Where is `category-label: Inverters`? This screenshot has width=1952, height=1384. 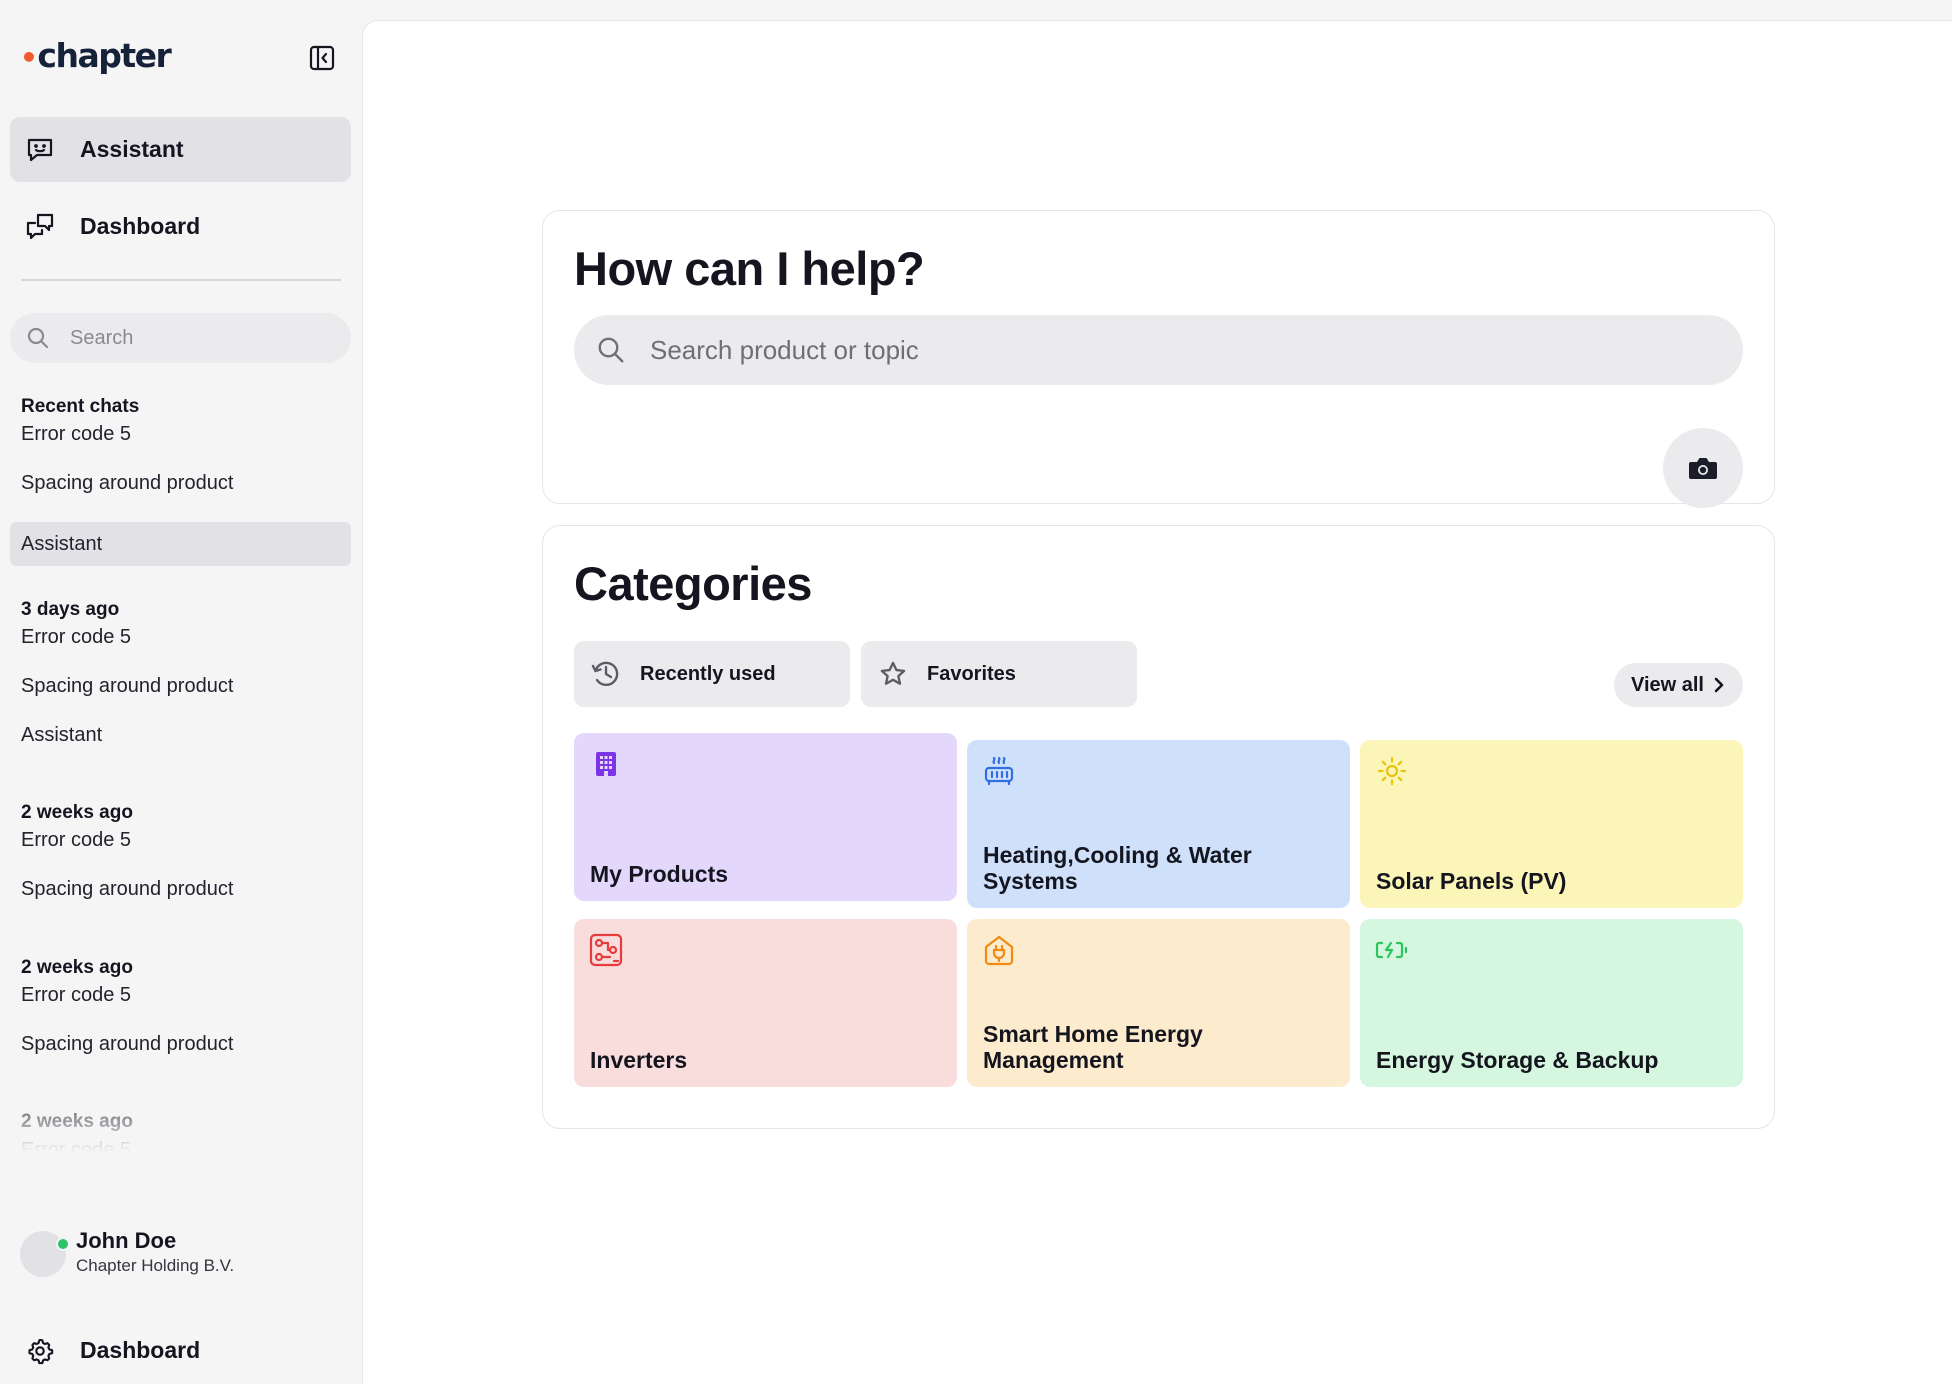 category-label: Inverters is located at coordinates (639, 1060).